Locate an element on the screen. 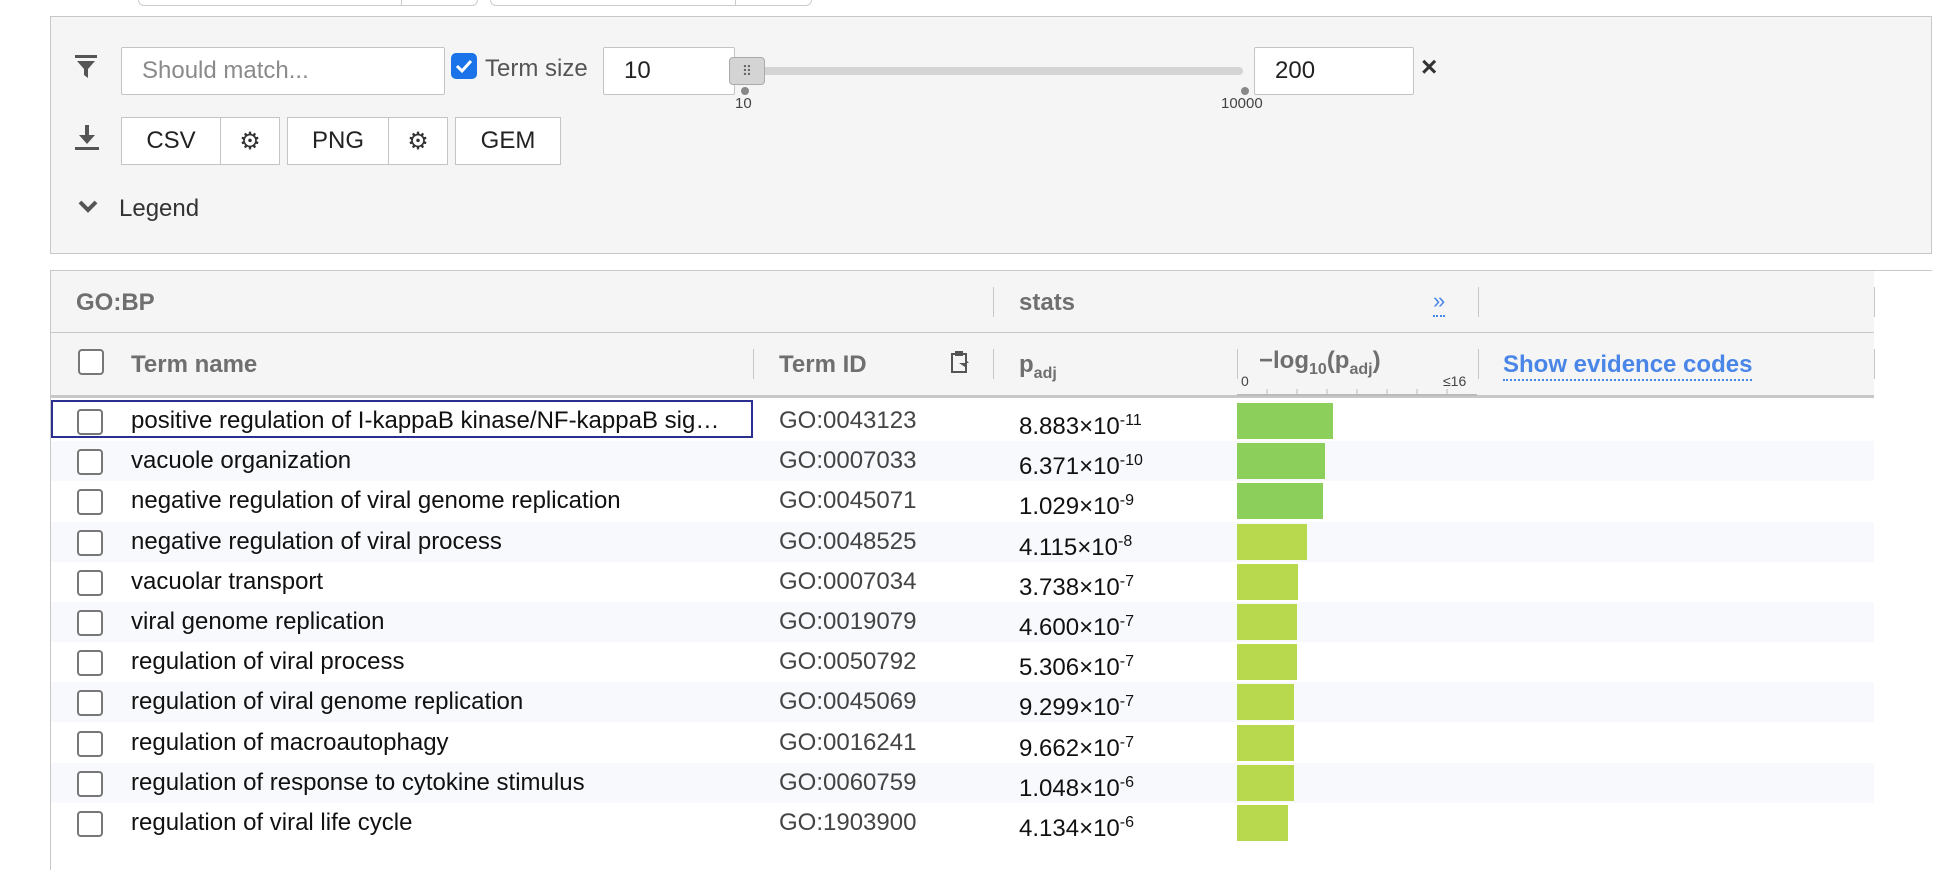 The image size is (1946, 870). gem-button-label: GEM is located at coordinates (508, 140).